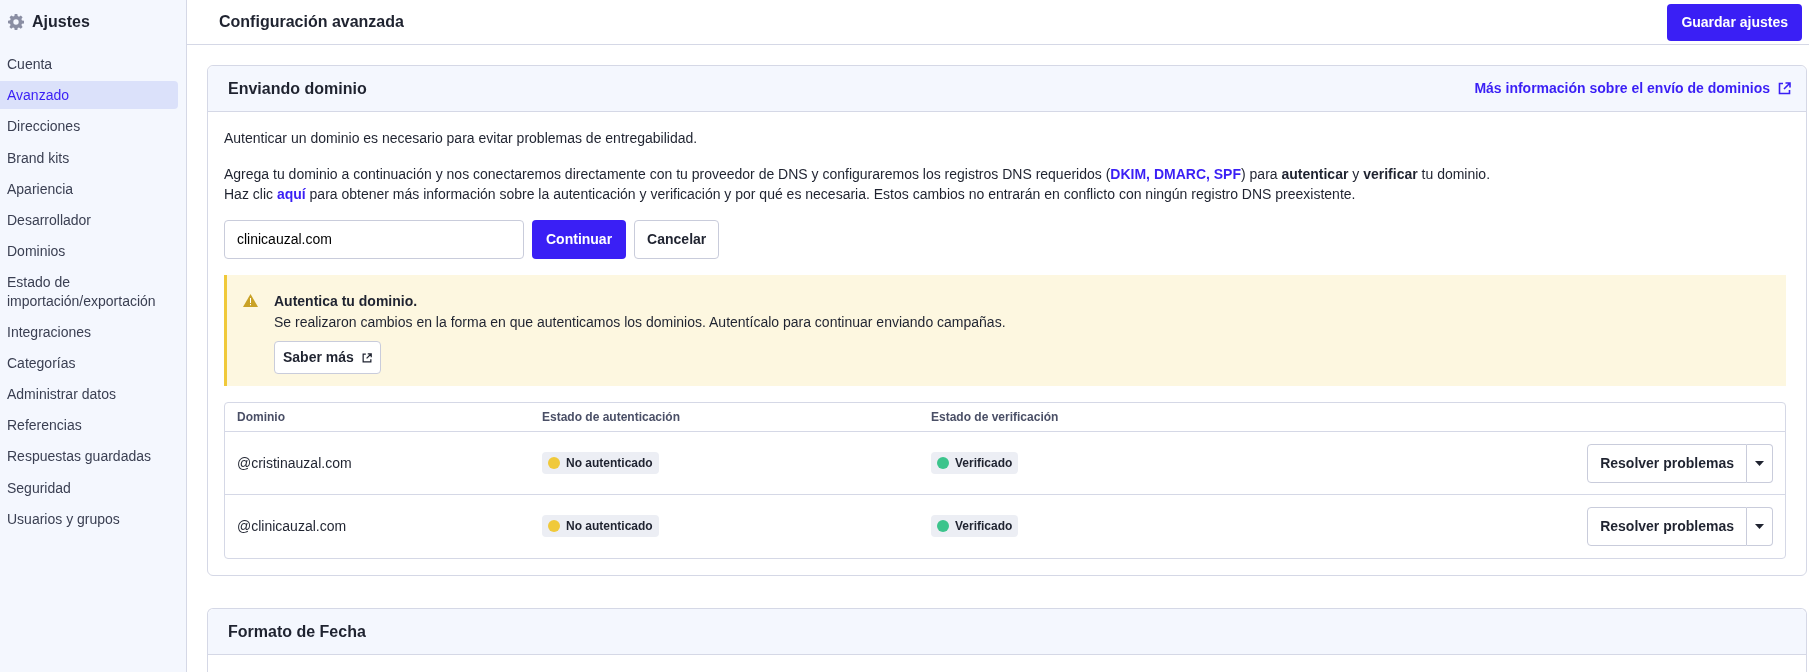 Image resolution: width=1809 pixels, height=672 pixels. What do you see at coordinates (1632, 88) in the screenshot?
I see `info-link: Más información sobre el envío de dominios` at bounding box center [1632, 88].